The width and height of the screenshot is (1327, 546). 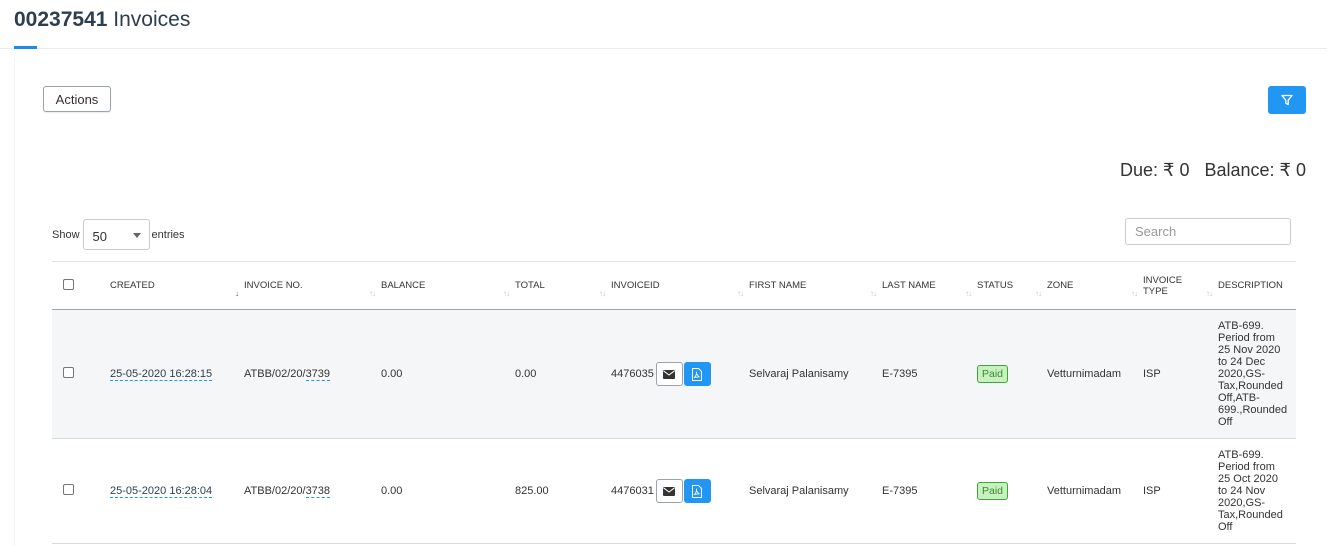 What do you see at coordinates (81, 285) in the screenshot?
I see `header-select-all` at bounding box center [81, 285].